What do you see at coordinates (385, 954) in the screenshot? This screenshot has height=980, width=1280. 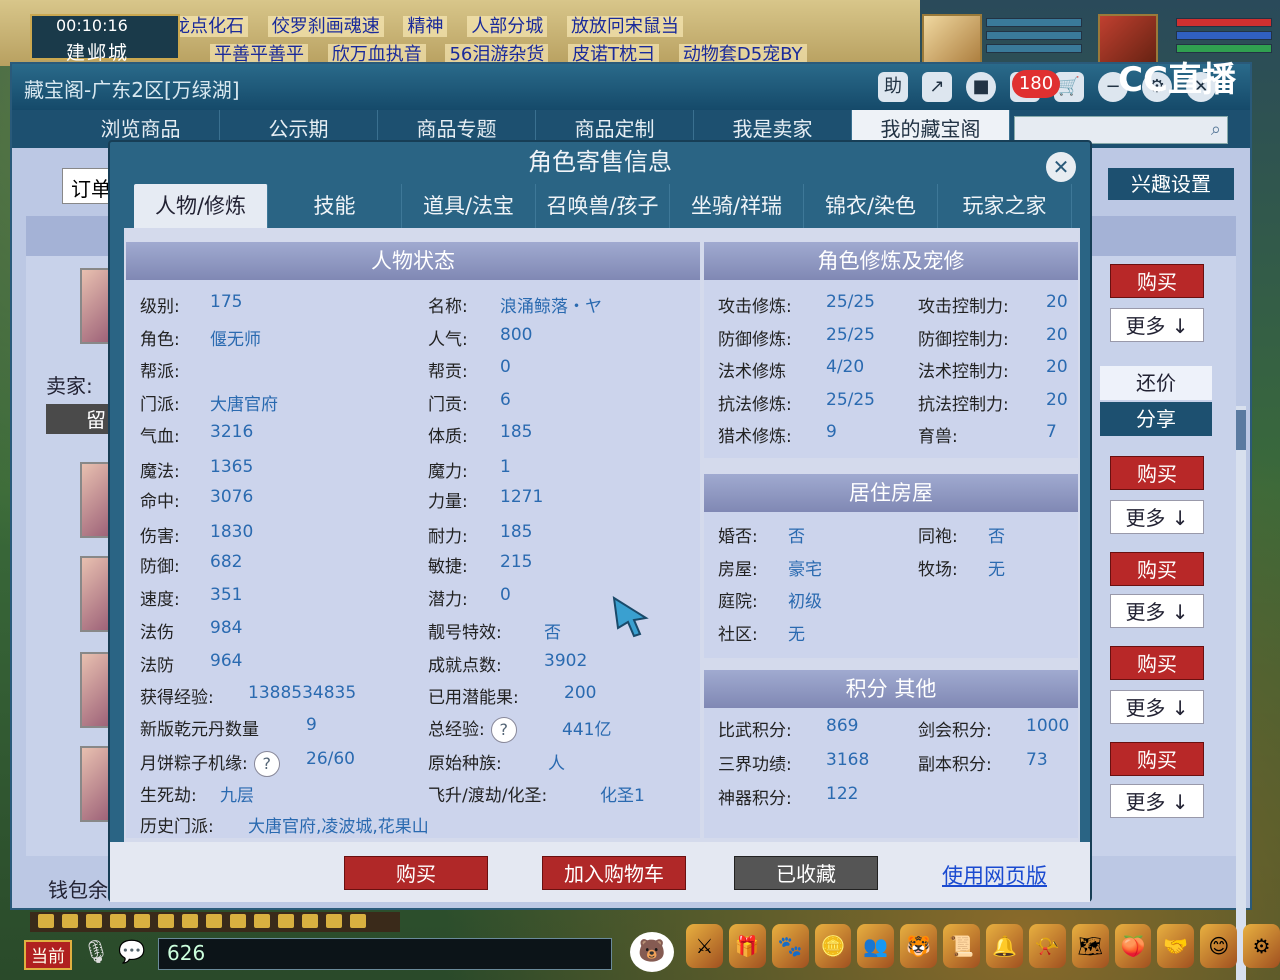 I see `chat-input: 626` at bounding box center [385, 954].